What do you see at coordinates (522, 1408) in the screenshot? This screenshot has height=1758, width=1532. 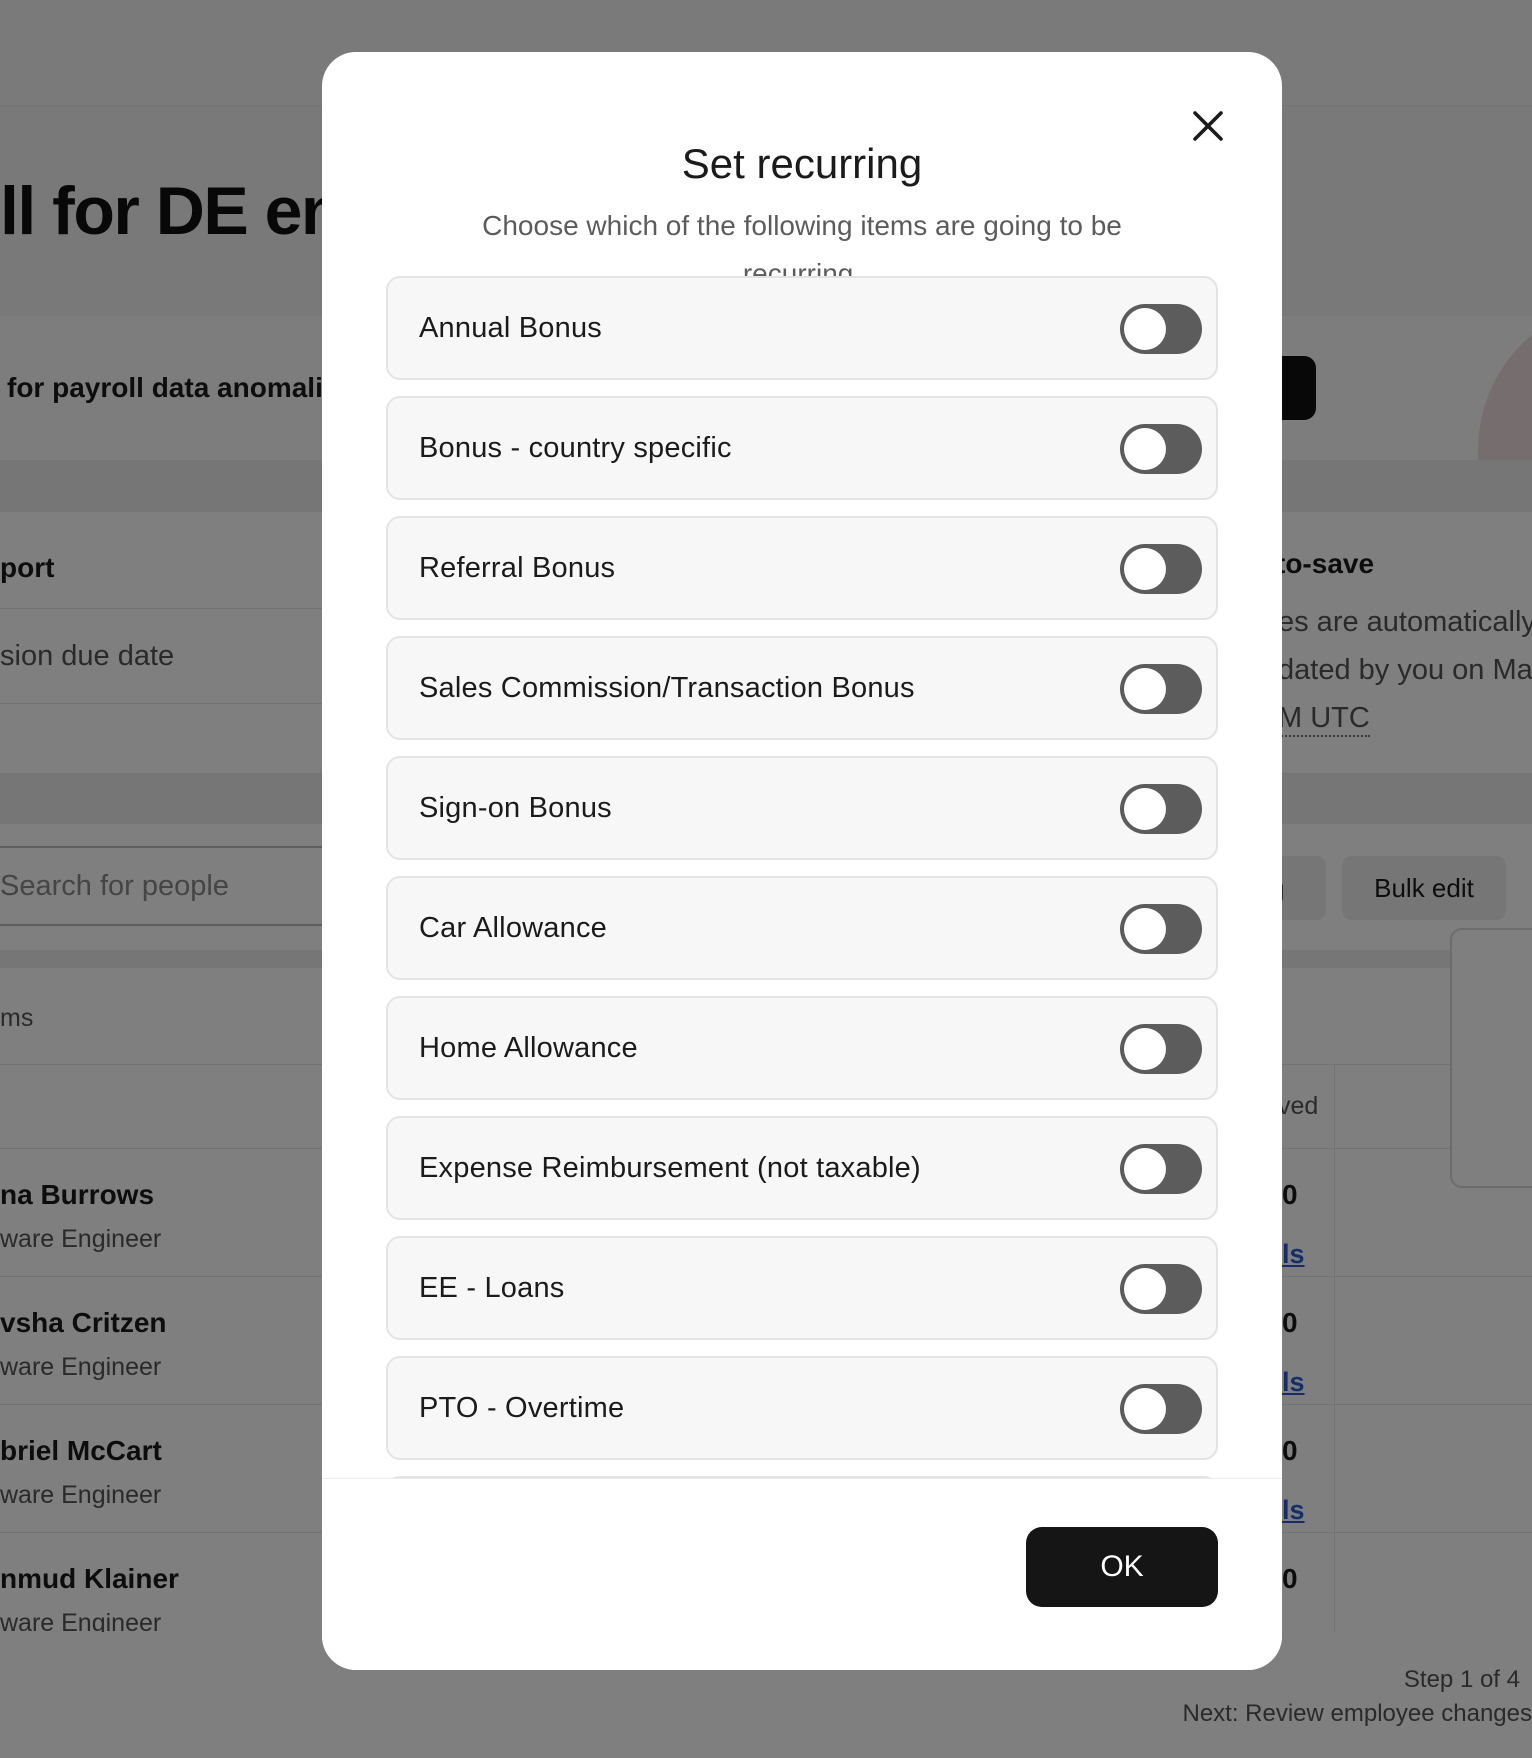 I see `item-label: PTO - Overtime` at bounding box center [522, 1408].